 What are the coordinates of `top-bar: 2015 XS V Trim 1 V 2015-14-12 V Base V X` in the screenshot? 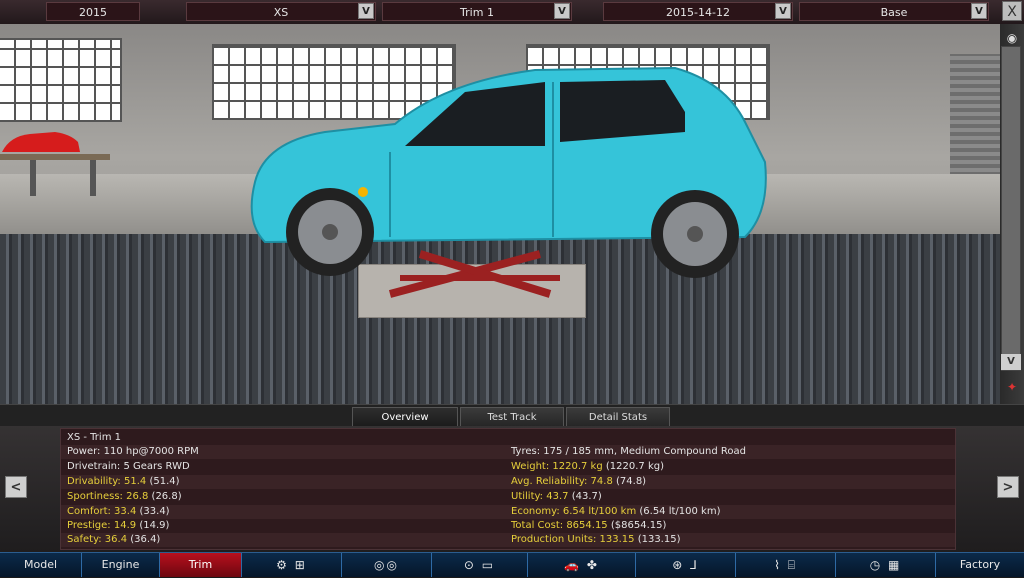 It's located at (512, 12).